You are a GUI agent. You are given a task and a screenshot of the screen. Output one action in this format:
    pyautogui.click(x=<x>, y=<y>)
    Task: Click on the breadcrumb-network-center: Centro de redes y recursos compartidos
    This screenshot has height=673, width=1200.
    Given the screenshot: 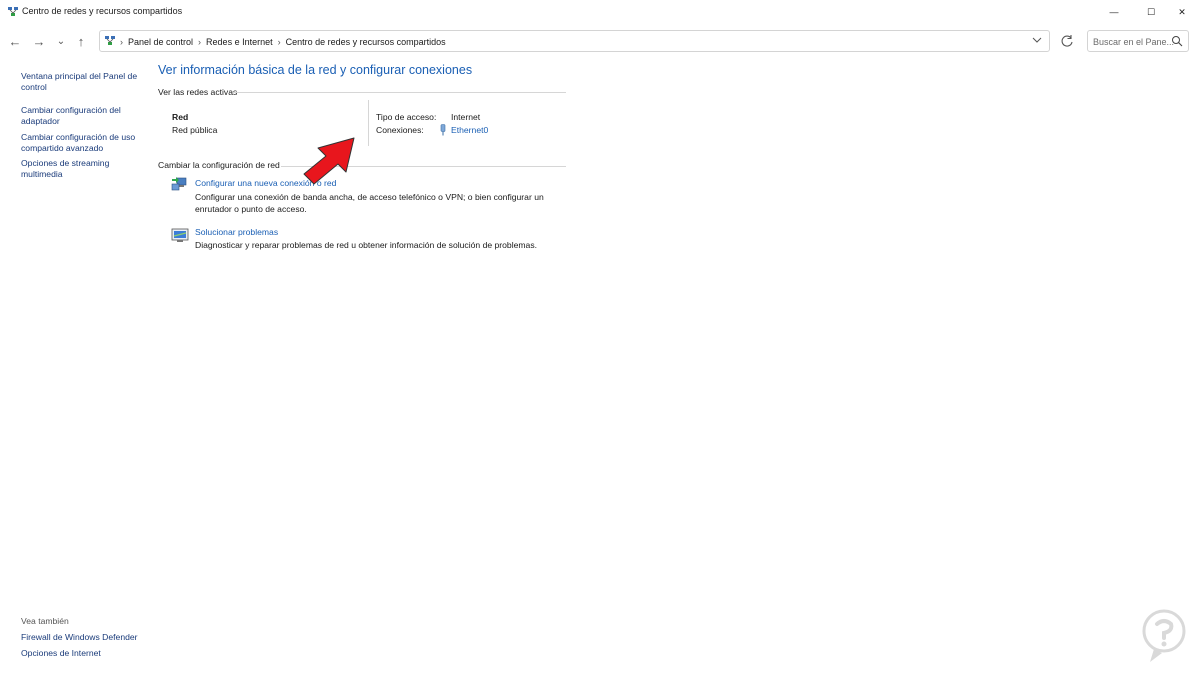 What is the action you would take?
    pyautogui.click(x=366, y=42)
    